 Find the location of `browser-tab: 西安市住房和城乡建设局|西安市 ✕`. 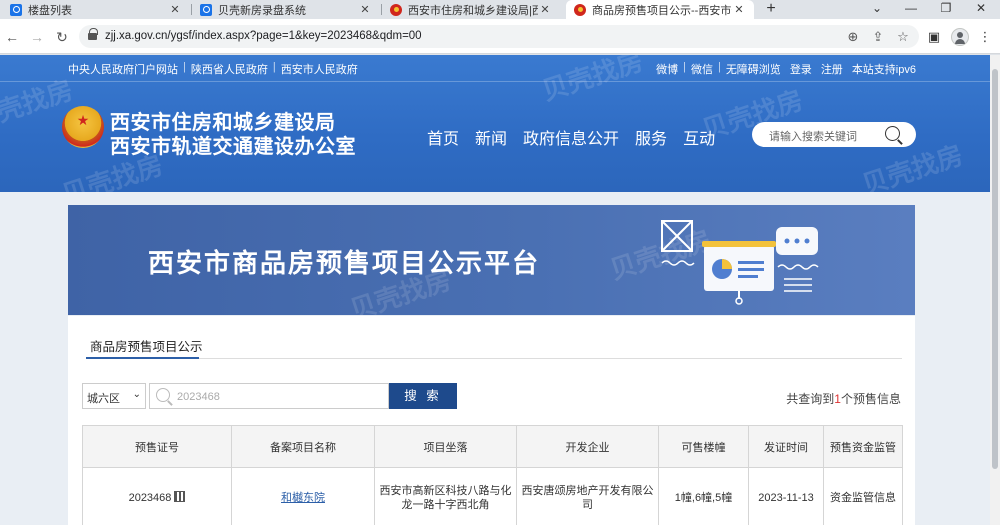

browser-tab: 西安市住房和城乡建设局|西安市 ✕ is located at coordinates (471, 9).